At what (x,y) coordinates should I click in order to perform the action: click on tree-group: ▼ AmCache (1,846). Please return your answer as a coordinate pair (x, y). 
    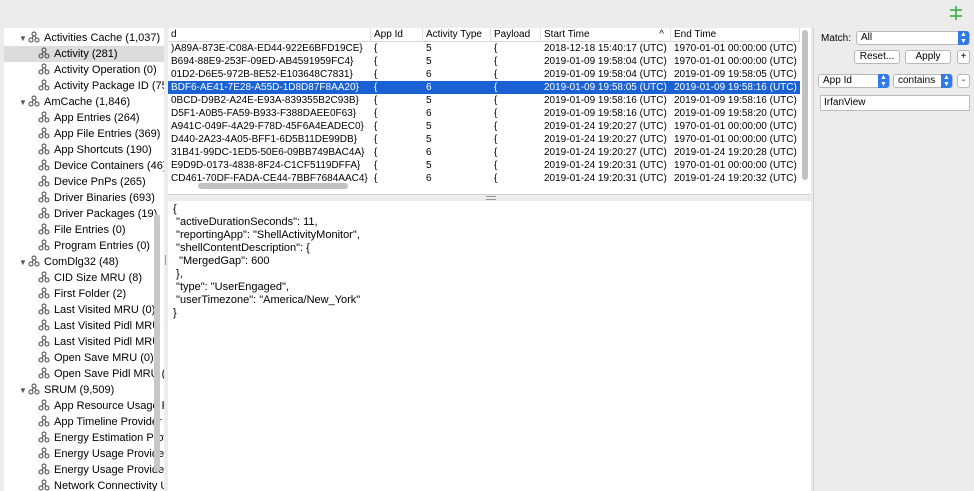
    Looking at the image, I should click on (67, 102).